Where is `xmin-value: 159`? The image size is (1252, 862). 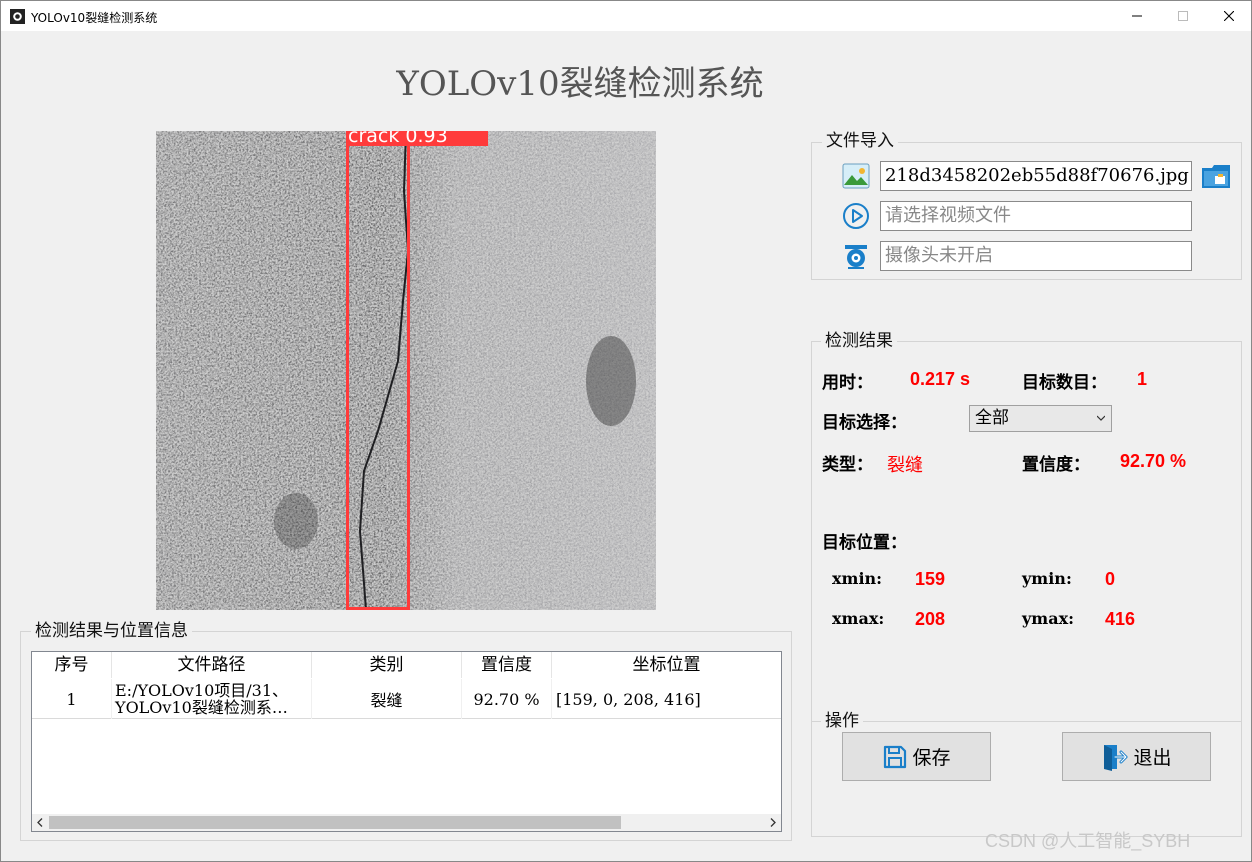
xmin-value: 159 is located at coordinates (930, 579).